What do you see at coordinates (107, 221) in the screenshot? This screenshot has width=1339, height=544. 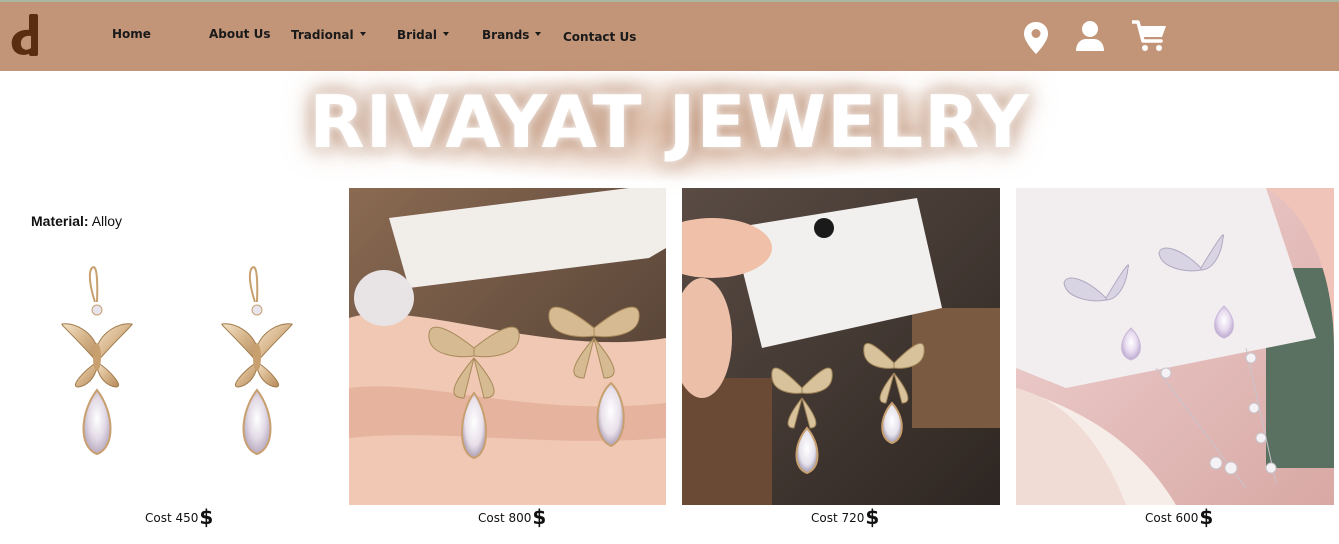 I see `material-value: Alloy` at bounding box center [107, 221].